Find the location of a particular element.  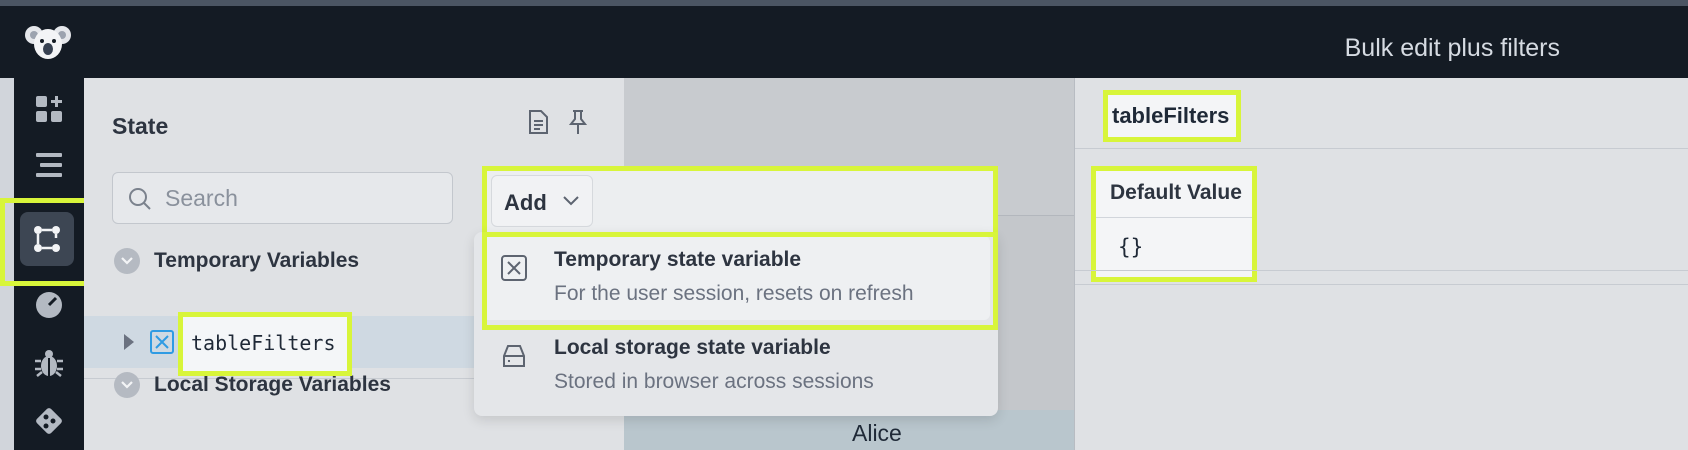

git-icon is located at coordinates (49, 421).